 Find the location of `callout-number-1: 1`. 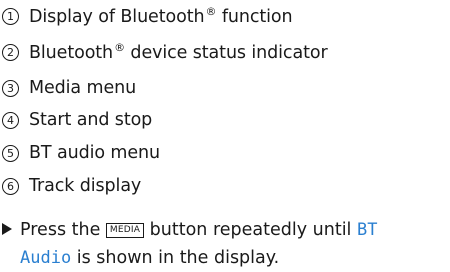

callout-number-1: 1 is located at coordinates (10, 16).